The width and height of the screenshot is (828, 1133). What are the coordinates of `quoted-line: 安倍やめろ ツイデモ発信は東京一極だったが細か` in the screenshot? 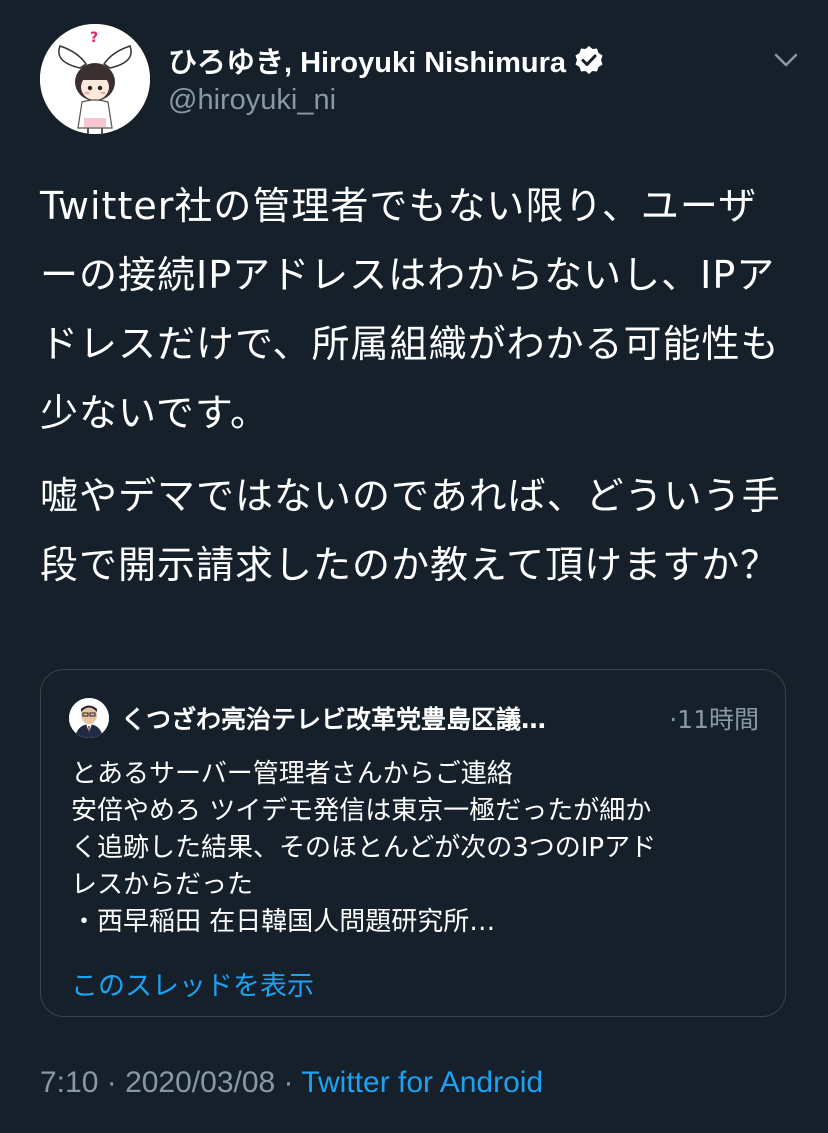 It's located at (361, 811).